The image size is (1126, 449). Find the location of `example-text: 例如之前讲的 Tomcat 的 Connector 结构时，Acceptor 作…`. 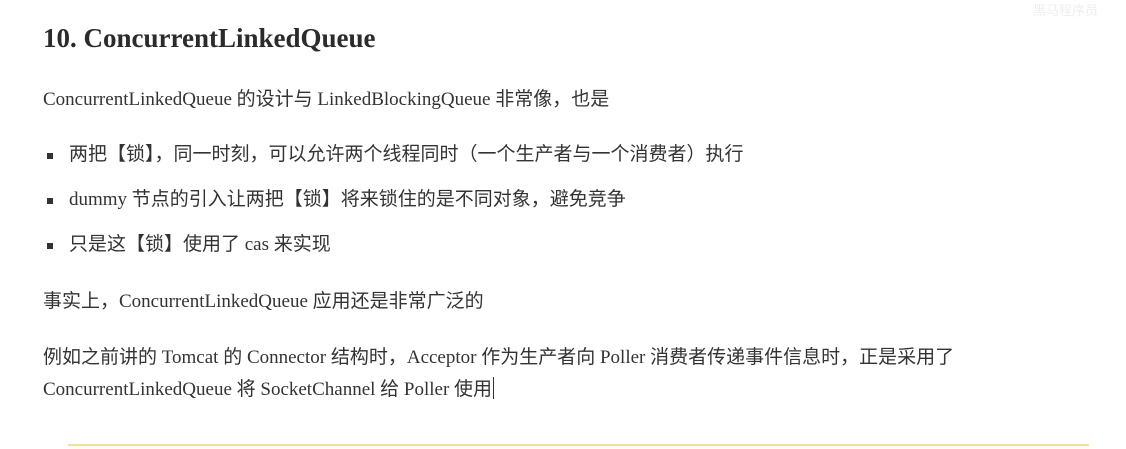

example-text: 例如之前讲的 Tomcat 的 Connector 结构时，Acceptor 作… is located at coordinates (499, 373).